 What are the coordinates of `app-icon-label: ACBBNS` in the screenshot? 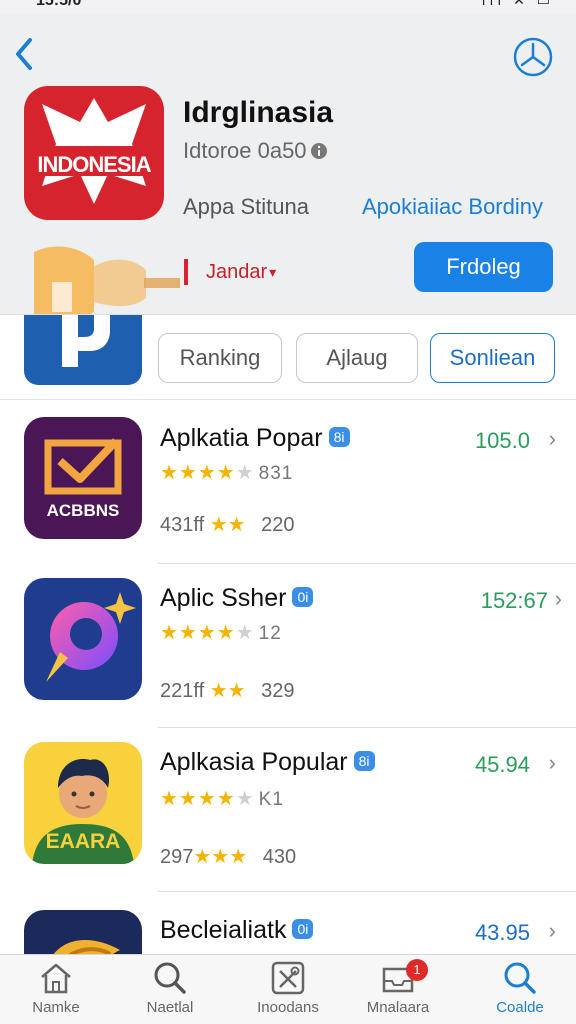 It's located at (83, 510).